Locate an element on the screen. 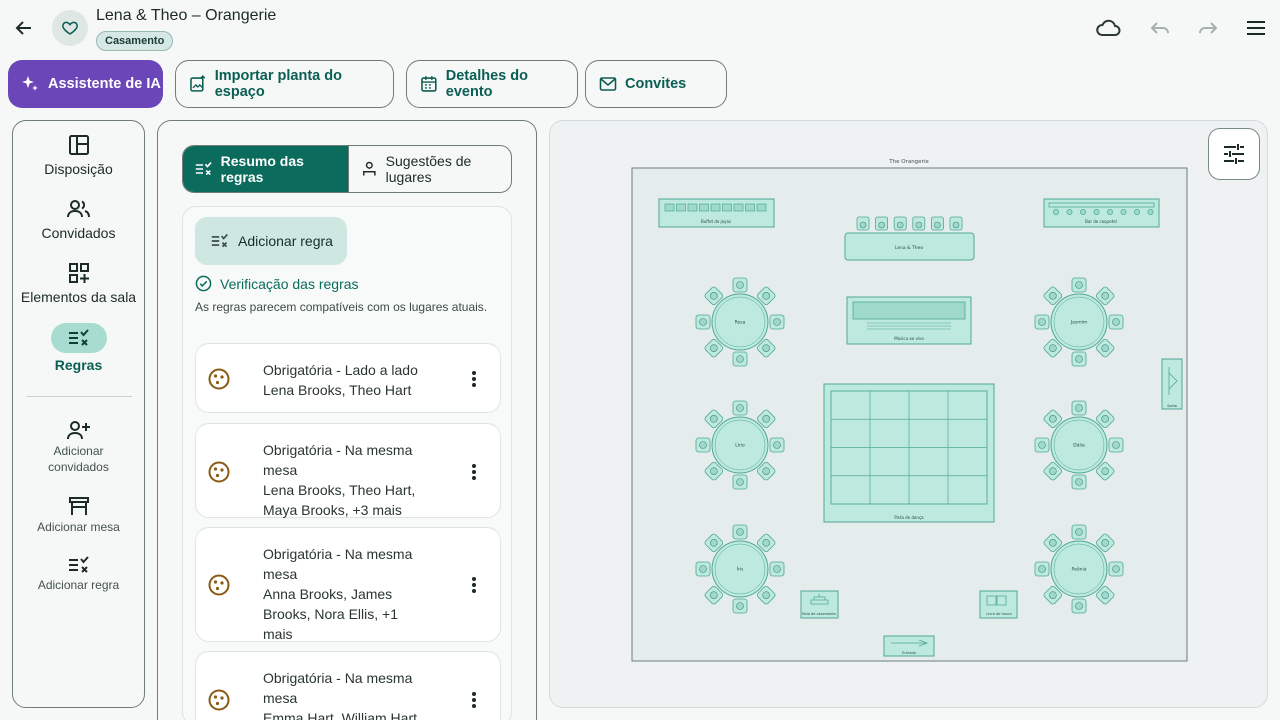 The width and height of the screenshot is (1280, 720). round-table: Dália is located at coordinates (1079, 445).